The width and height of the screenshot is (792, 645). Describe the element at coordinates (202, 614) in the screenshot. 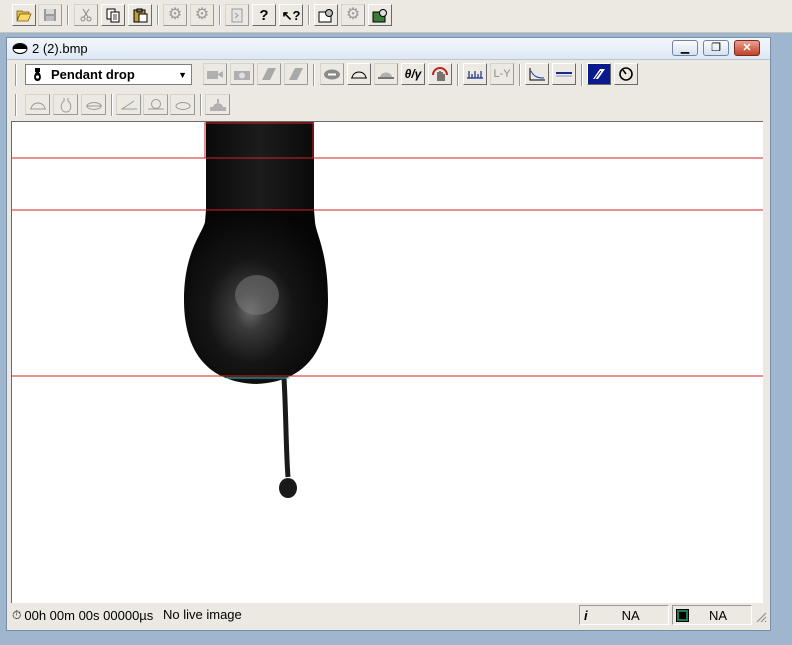

I see `live-status: No live image` at that location.